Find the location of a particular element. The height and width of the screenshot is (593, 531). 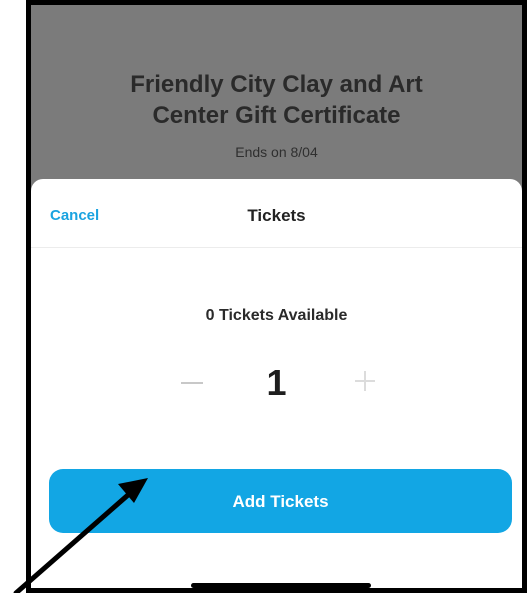

sheet-header: Cancel Tickets is located at coordinates (276, 213).